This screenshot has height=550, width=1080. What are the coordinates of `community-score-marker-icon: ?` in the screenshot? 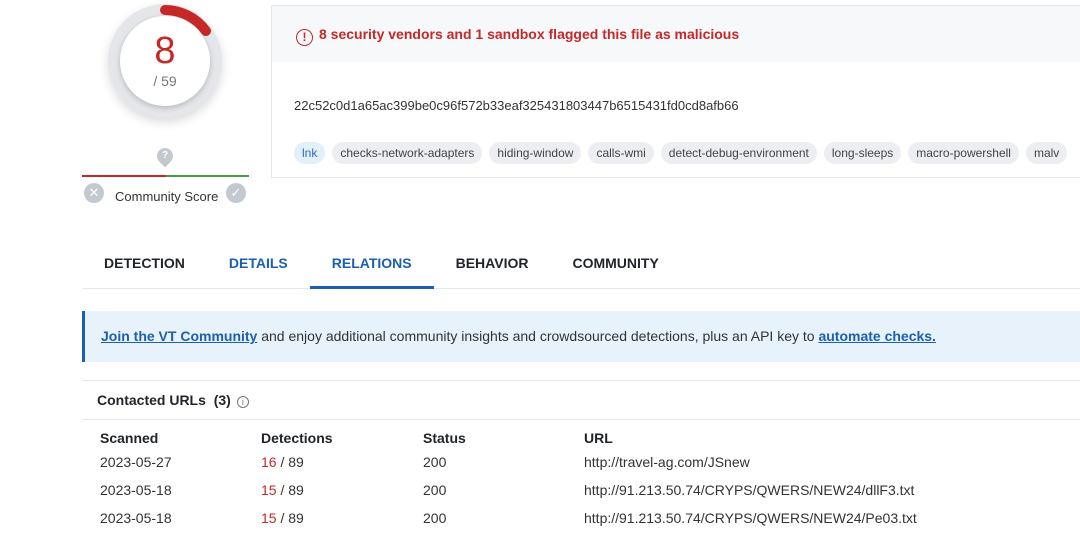 It's located at (165, 156).